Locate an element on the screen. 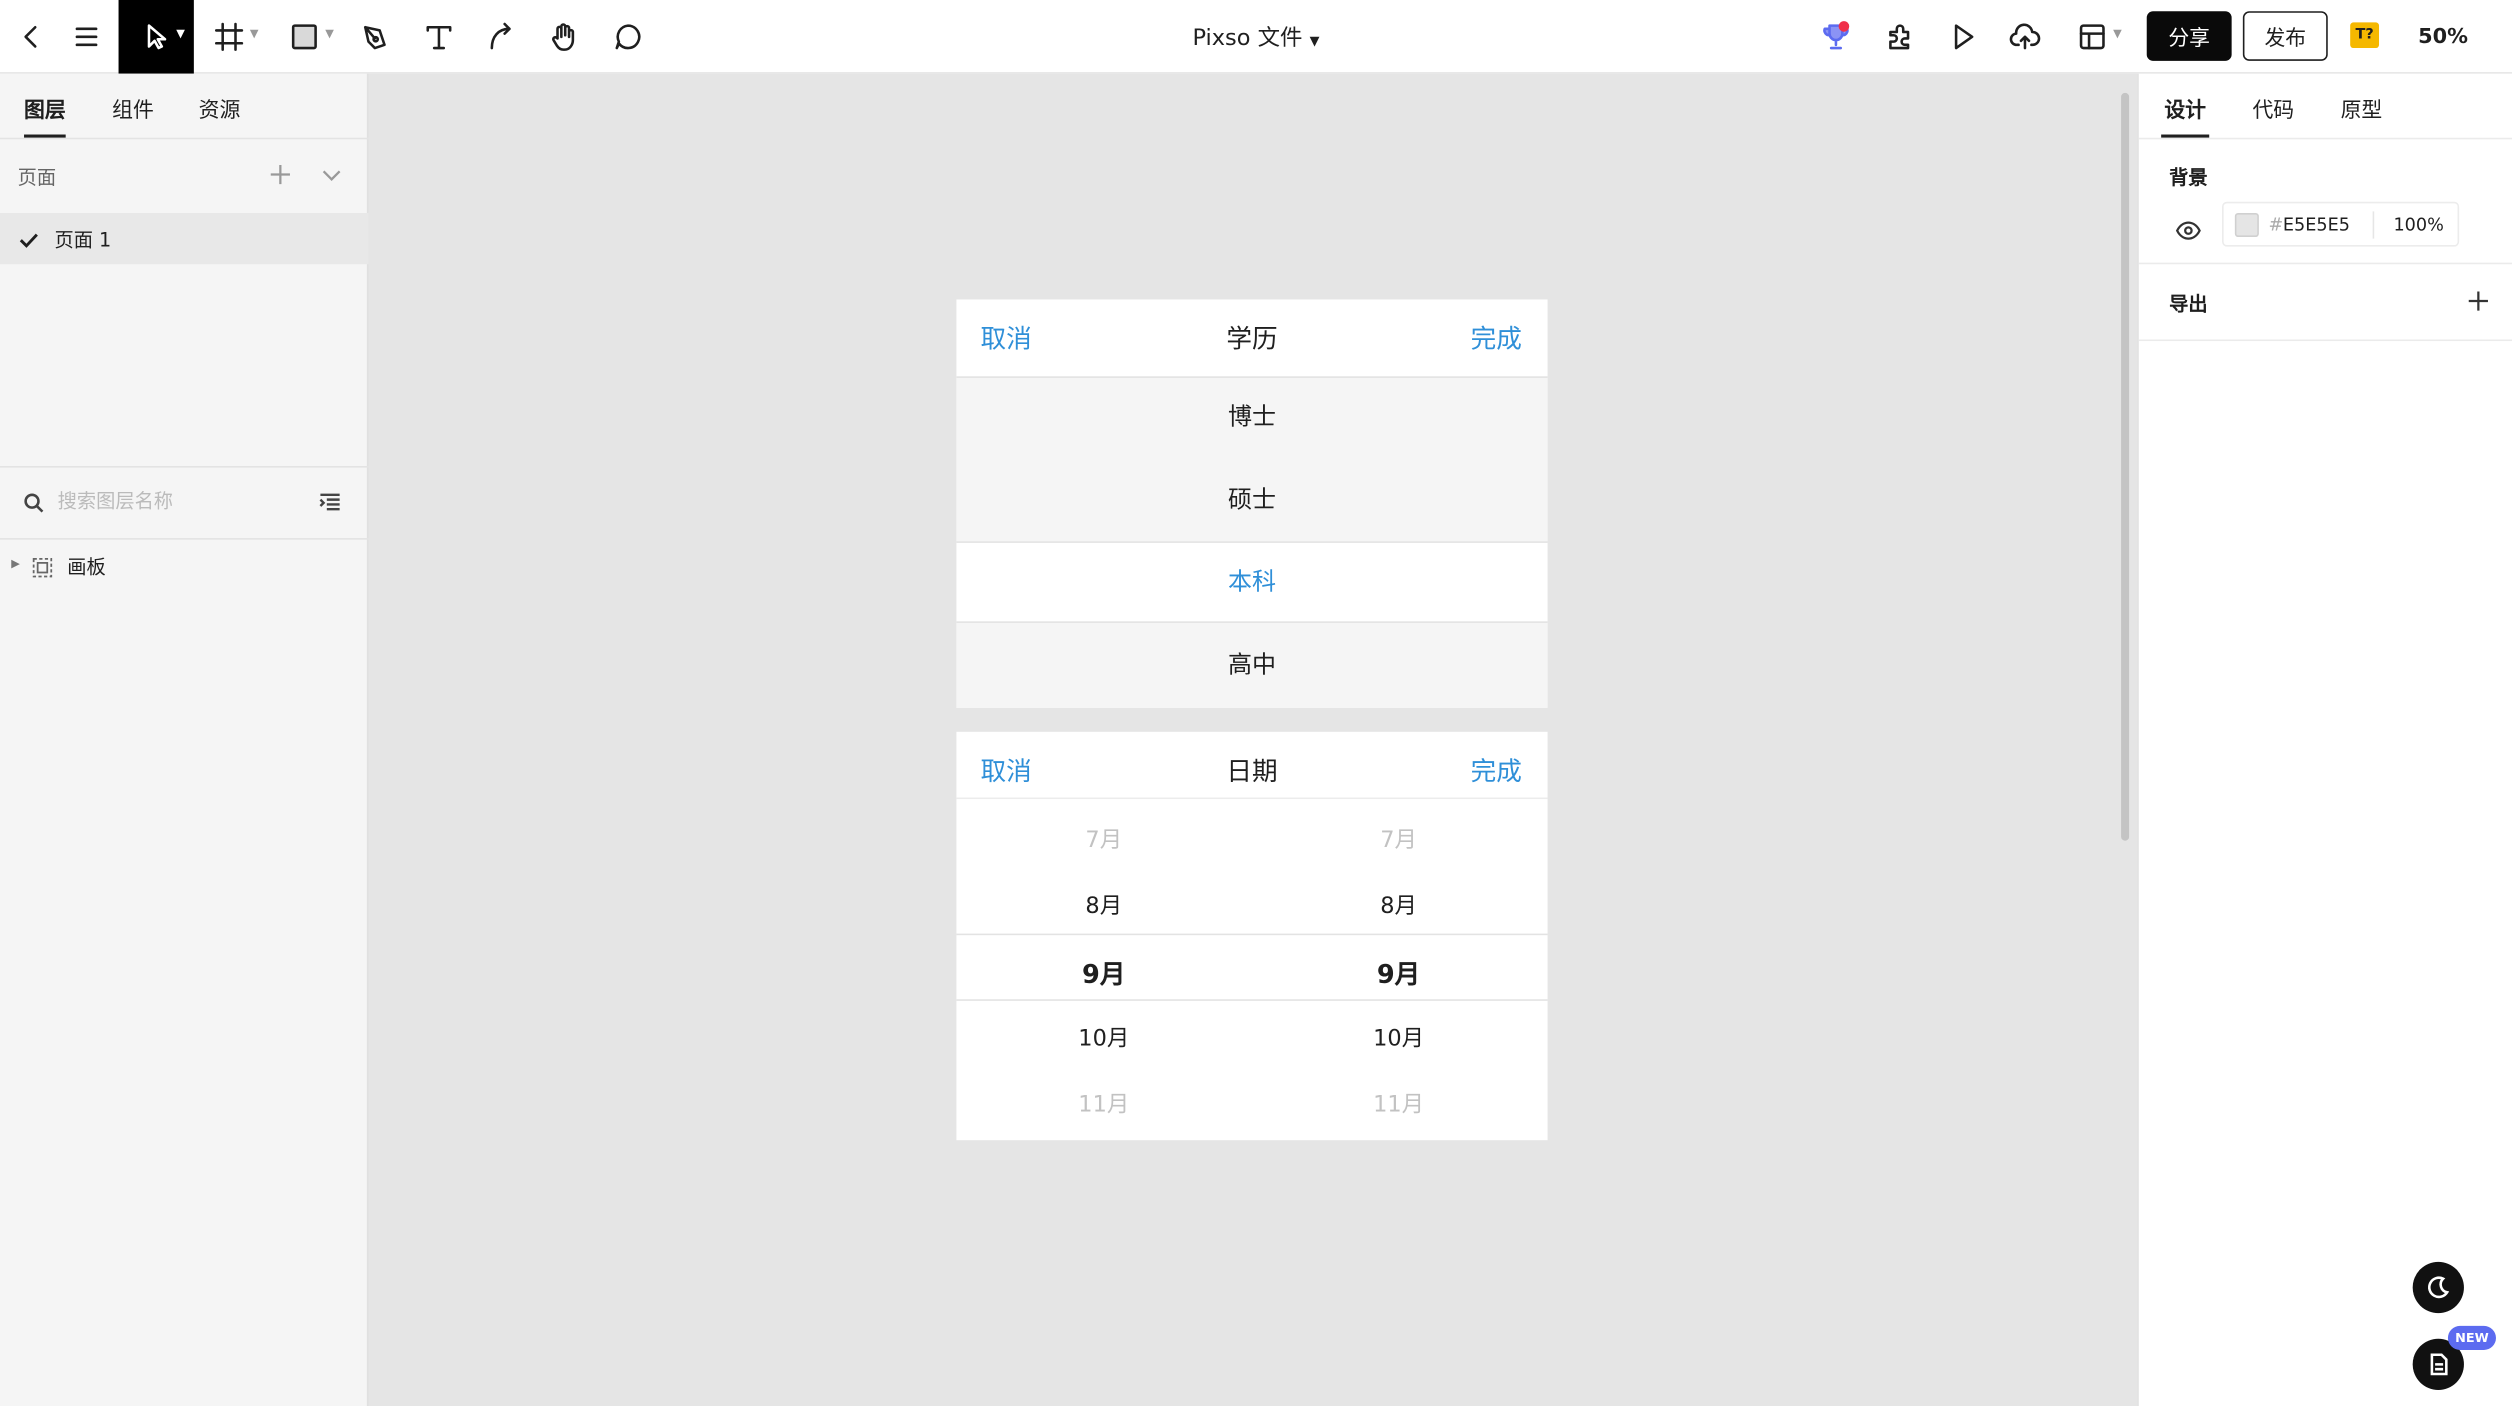  missing-font-badge: T? is located at coordinates (2365, 35).